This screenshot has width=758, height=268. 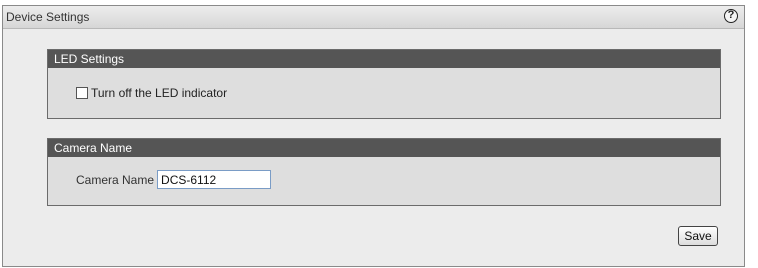 What do you see at coordinates (82, 93) in the screenshot?
I see `led-off-checkbox` at bounding box center [82, 93].